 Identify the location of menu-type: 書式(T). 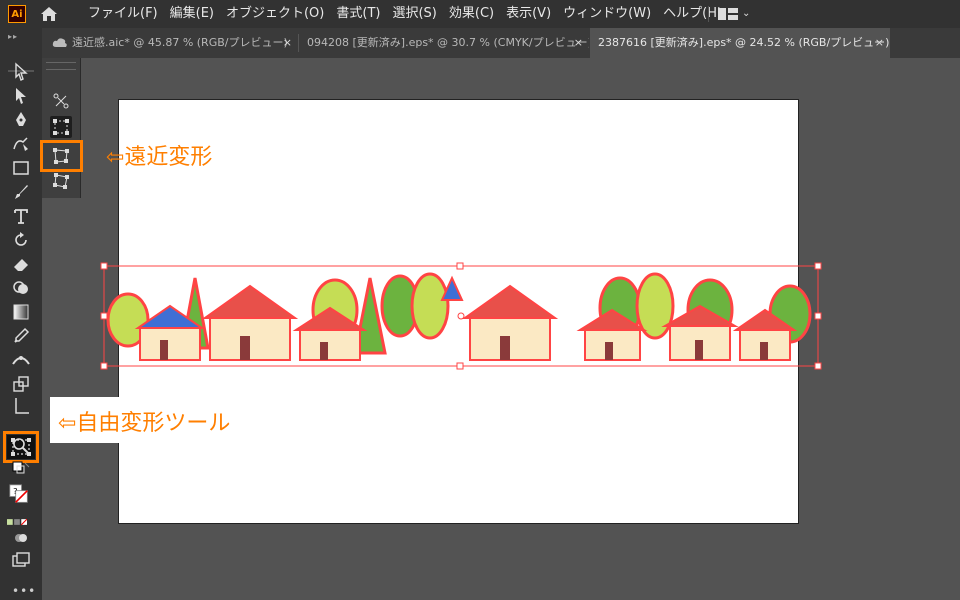
(358, 14).